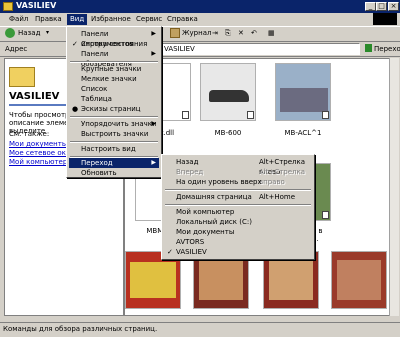  What do you see at coordinates (34, 96) in the screenshot?
I see `folder-name: VASILIEV` at bounding box center [34, 96].